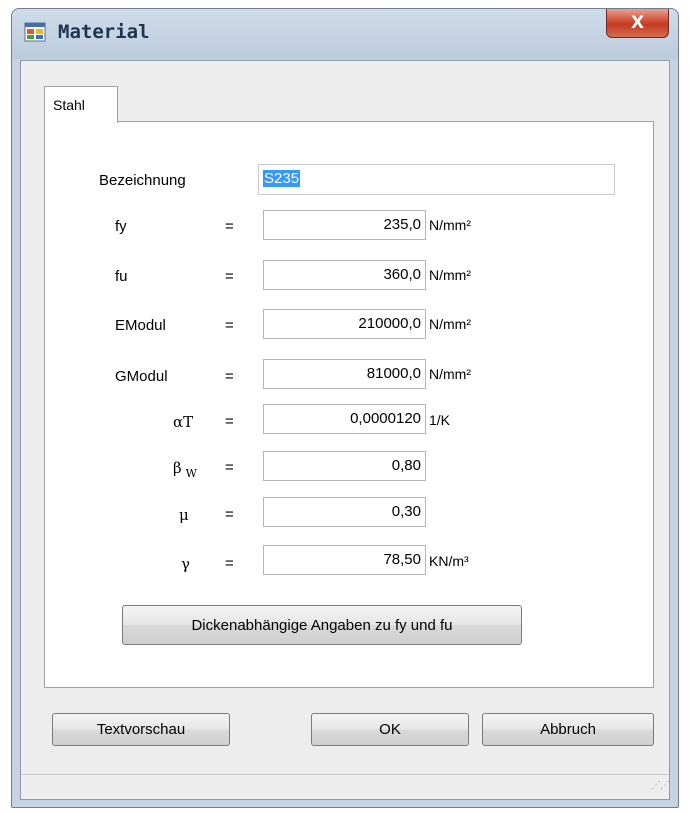 The image size is (689, 814). Describe the element at coordinates (191, 473) in the screenshot. I see `beta-w-subscript: W` at that location.